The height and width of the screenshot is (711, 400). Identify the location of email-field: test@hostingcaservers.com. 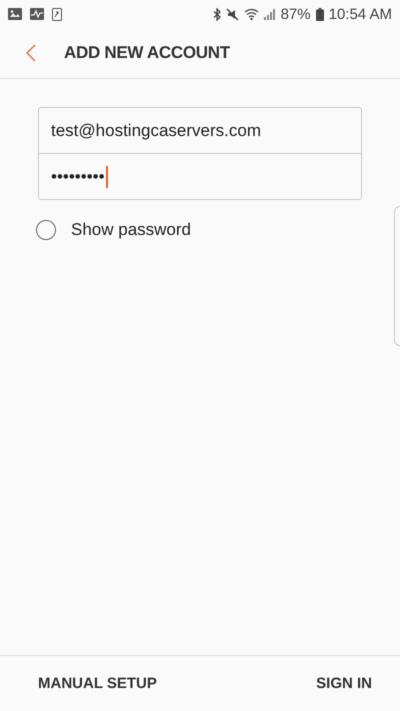
(200, 130).